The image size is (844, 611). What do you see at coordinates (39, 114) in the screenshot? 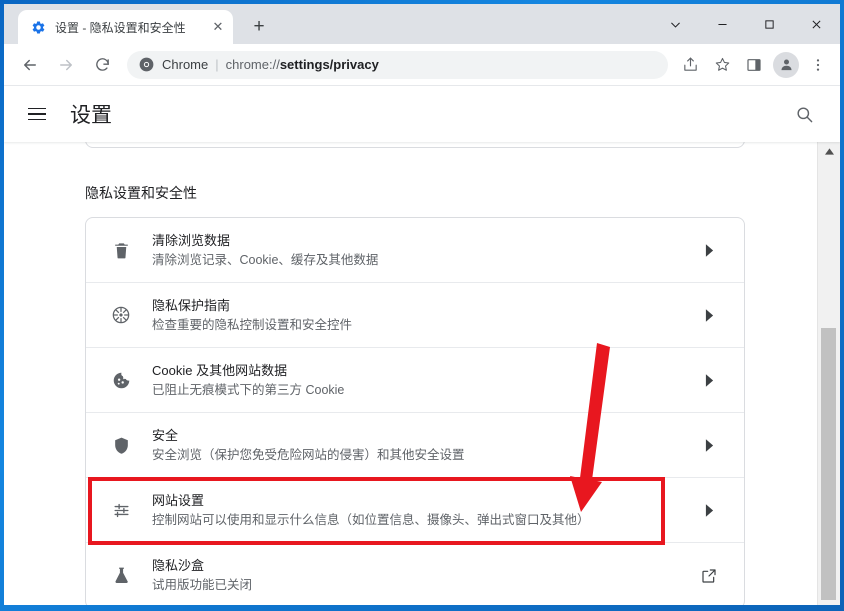
I see `hamburger-menu-icon` at bounding box center [39, 114].